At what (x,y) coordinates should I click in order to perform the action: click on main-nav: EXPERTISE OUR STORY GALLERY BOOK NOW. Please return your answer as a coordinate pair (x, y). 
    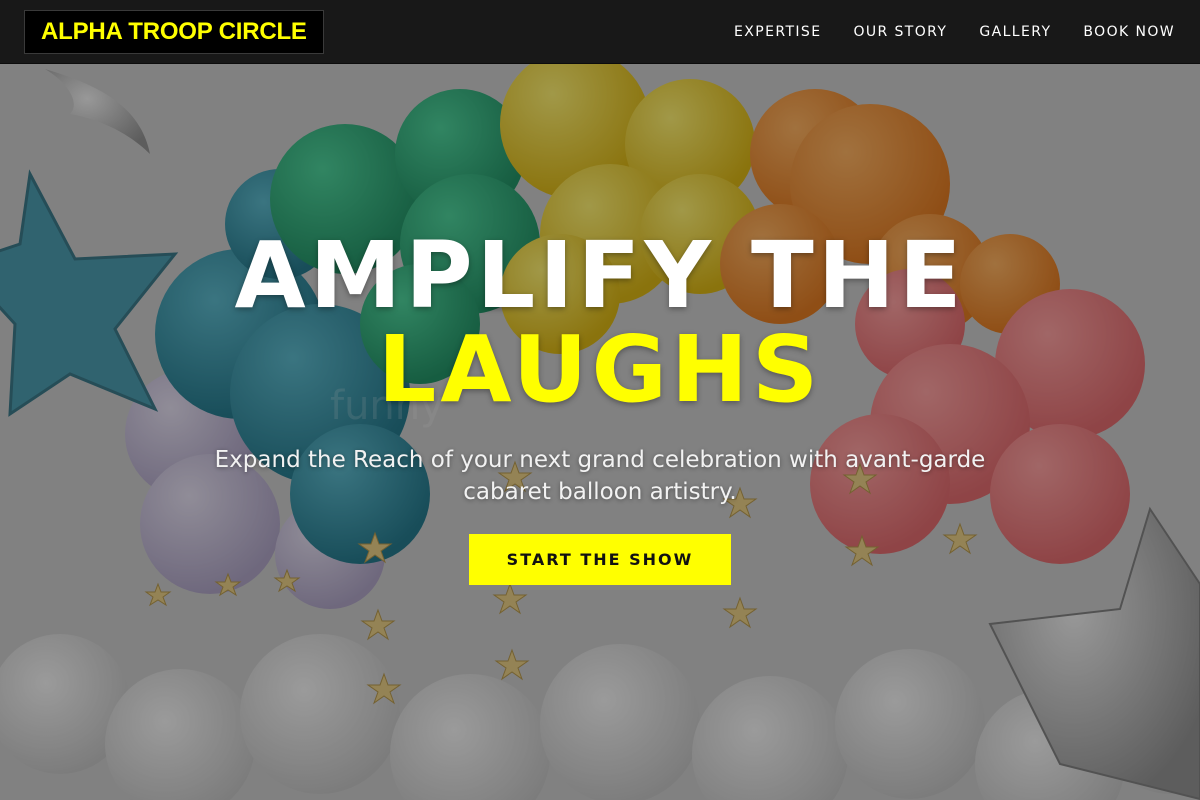
    Looking at the image, I should click on (938, 32).